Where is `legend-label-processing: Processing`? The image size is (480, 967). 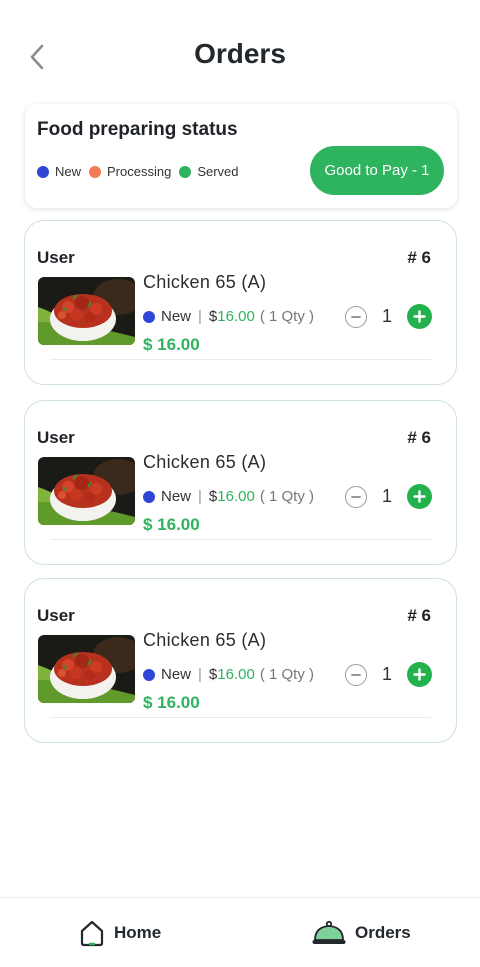 legend-label-processing: Processing is located at coordinates (139, 171).